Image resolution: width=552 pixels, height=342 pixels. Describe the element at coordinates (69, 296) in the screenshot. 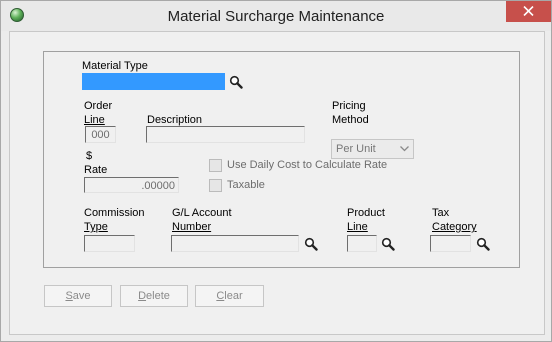

I see `save-button-mnemonic: S` at that location.